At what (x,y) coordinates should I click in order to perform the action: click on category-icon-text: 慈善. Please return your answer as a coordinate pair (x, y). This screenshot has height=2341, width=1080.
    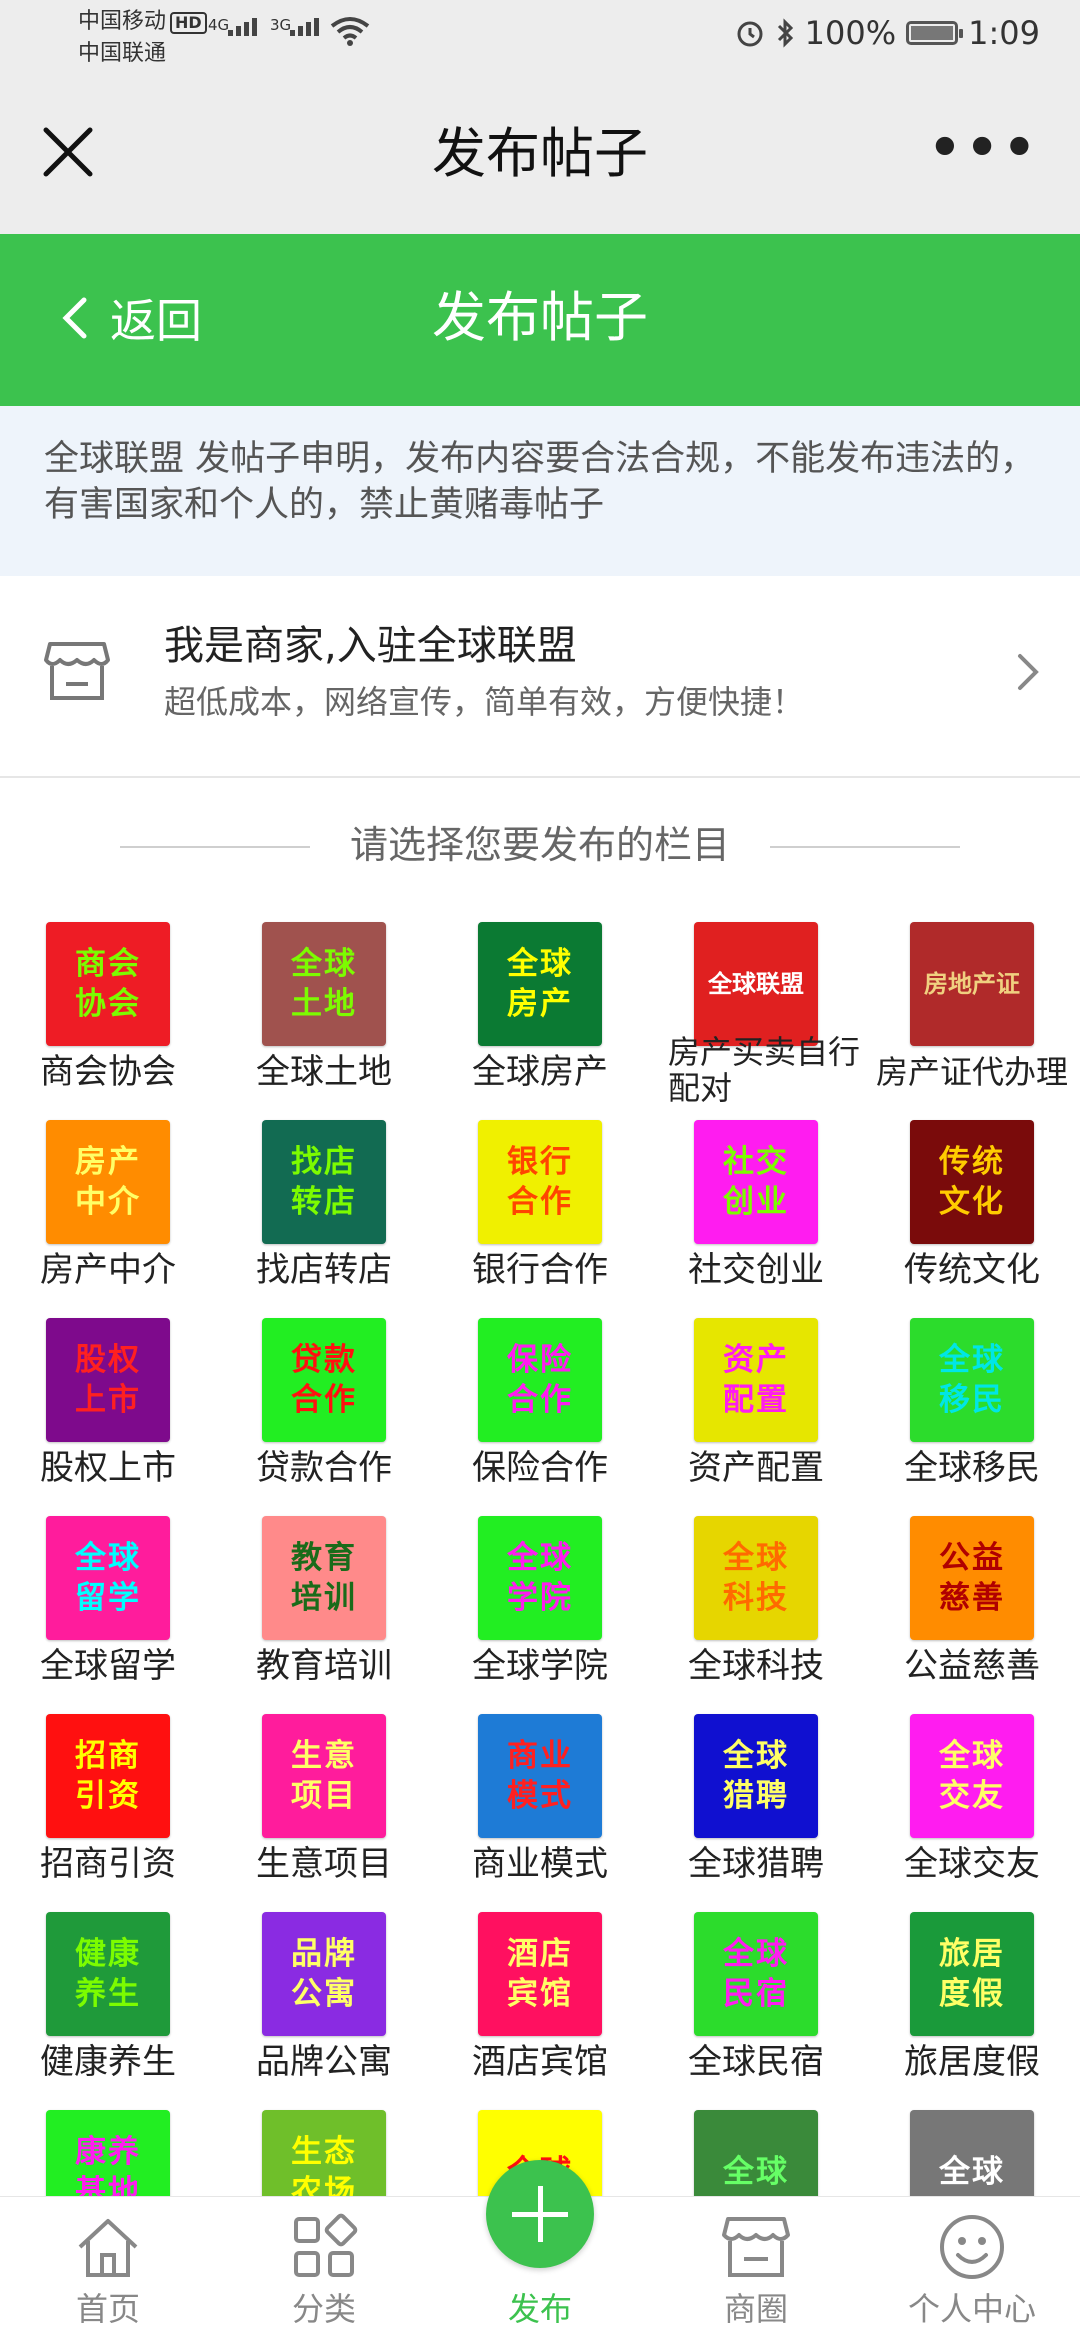
    Looking at the image, I should click on (972, 1598).